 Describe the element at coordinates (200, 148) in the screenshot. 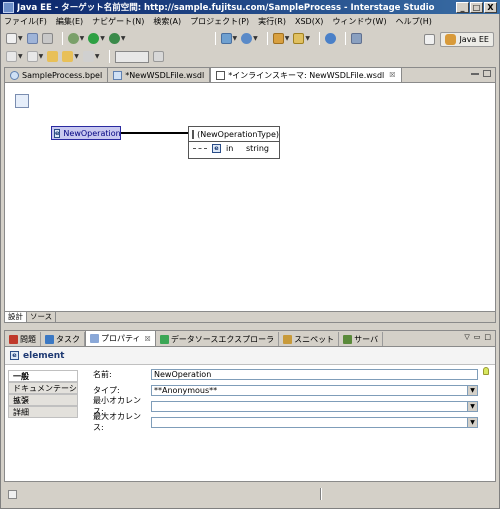

I see `sequence-connector` at that location.